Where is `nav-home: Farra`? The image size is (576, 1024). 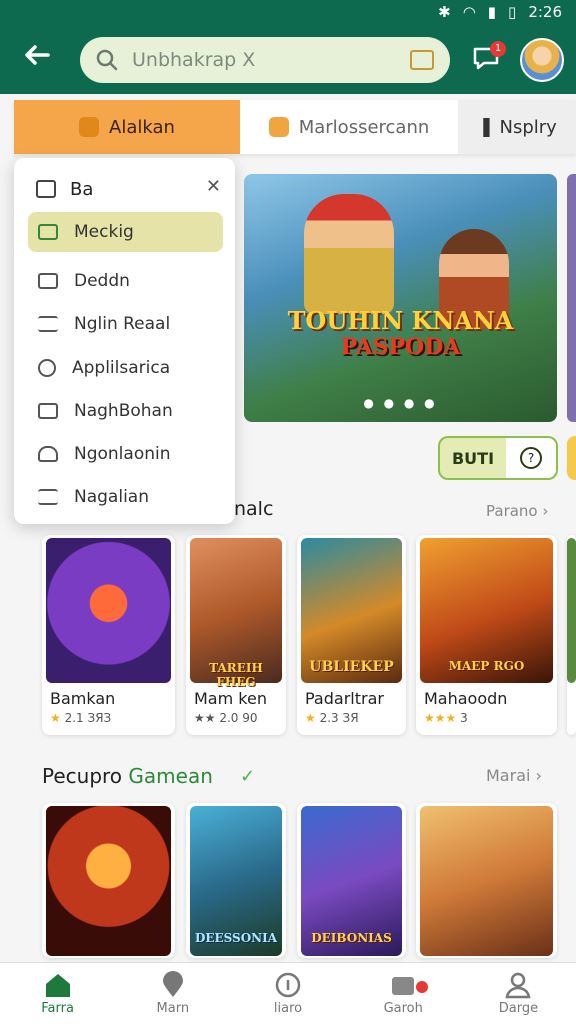 nav-home: Farra is located at coordinates (57, 993).